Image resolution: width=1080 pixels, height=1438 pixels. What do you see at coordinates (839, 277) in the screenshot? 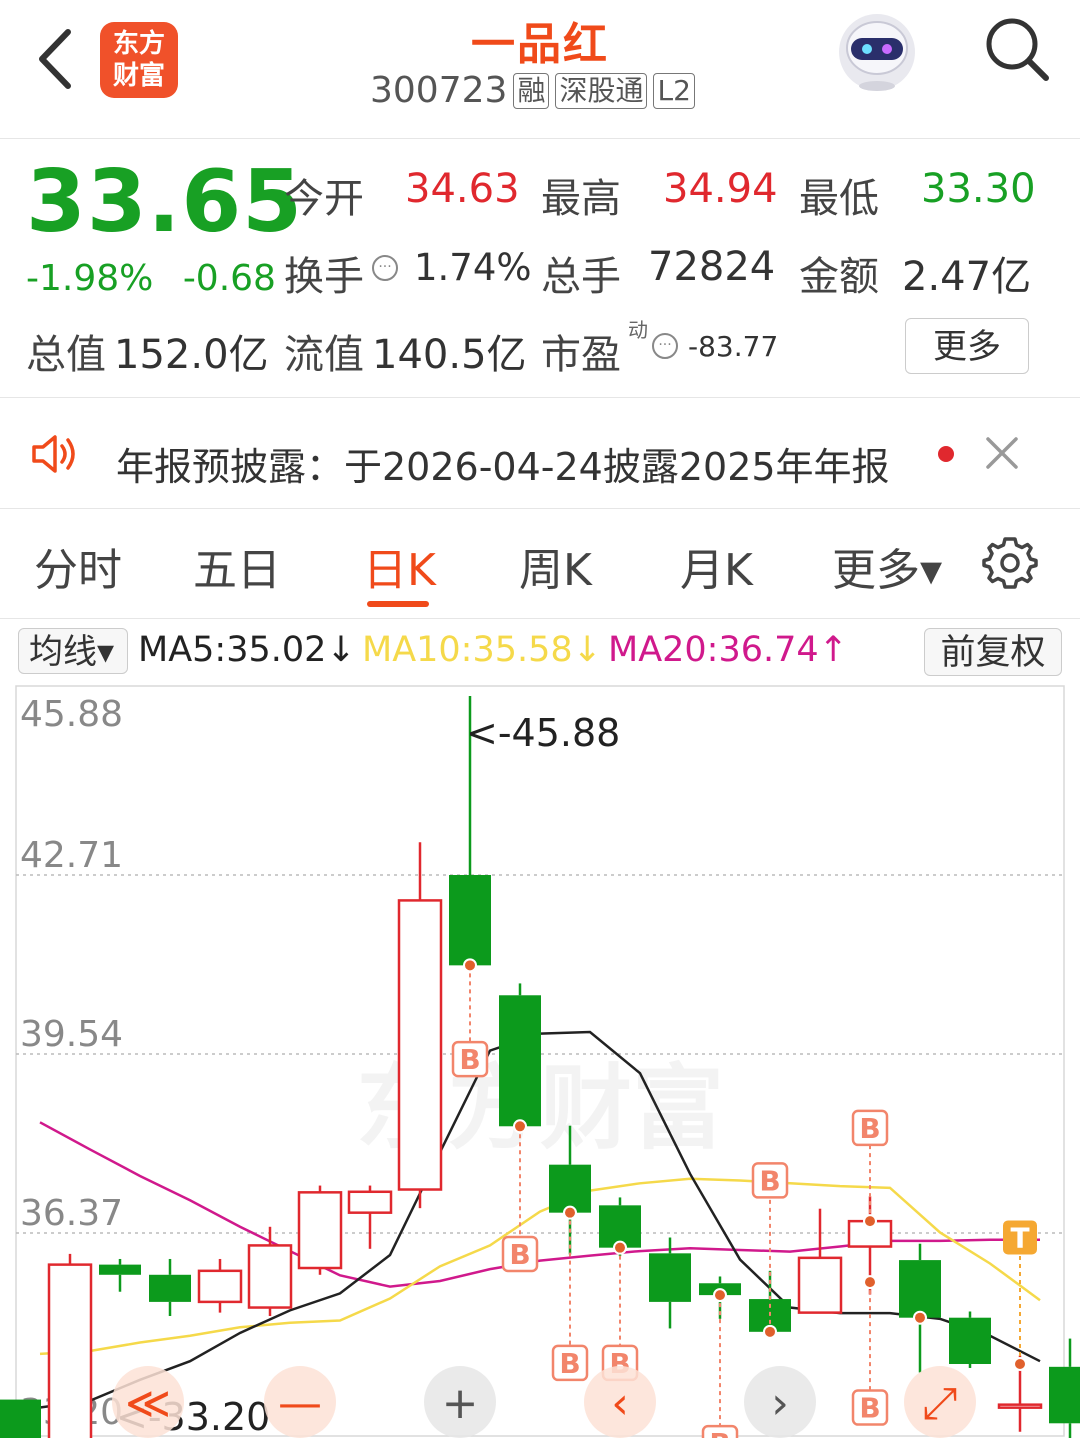
I see `amount-label: 金额` at bounding box center [839, 277].